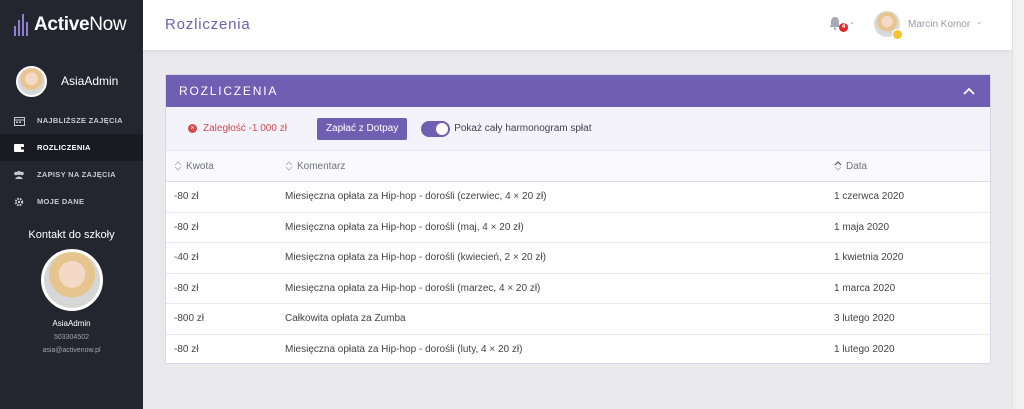  Describe the element at coordinates (864, 350) in the screenshot. I see `date-cell: 1 lutego 2020` at that location.